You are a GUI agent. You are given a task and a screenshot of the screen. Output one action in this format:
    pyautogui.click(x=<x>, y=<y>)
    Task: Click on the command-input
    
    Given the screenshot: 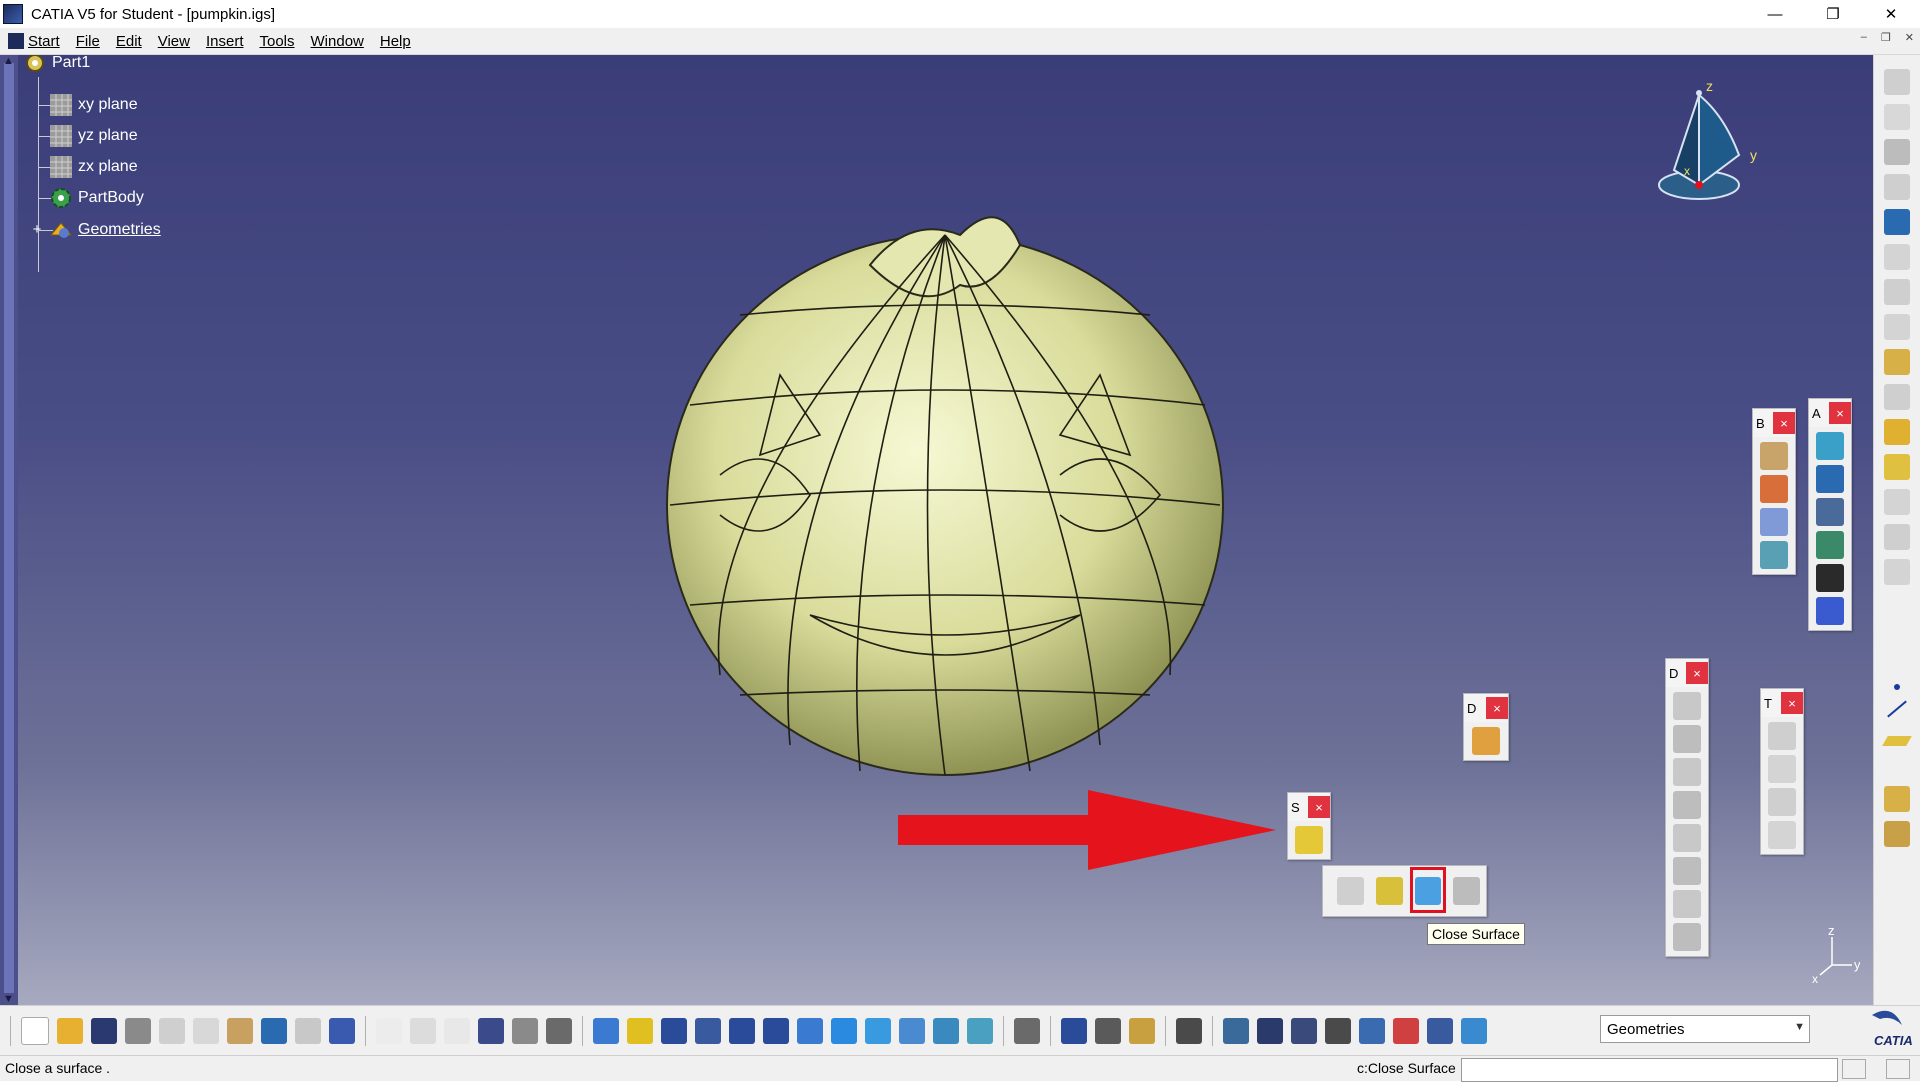 What is the action you would take?
    pyautogui.click(x=1649, y=1070)
    